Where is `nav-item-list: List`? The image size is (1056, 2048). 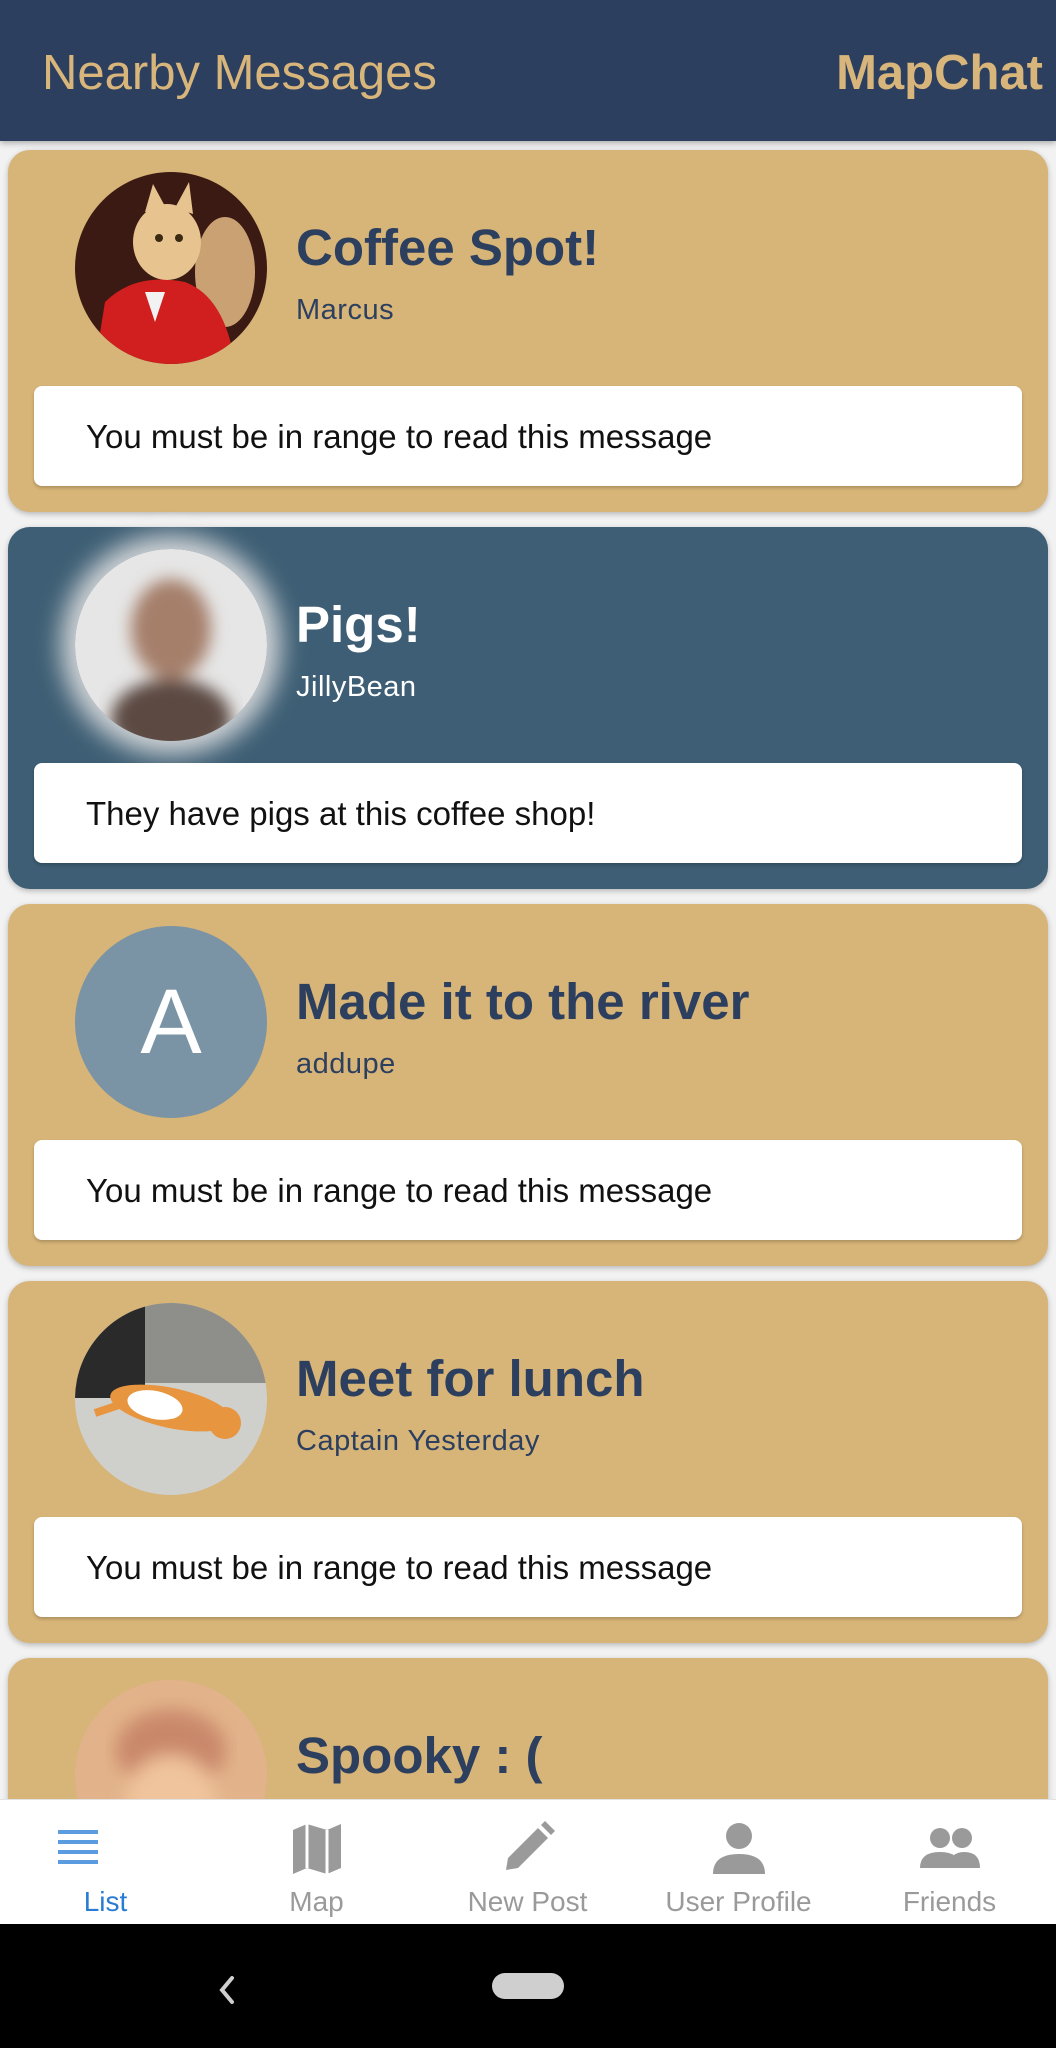
nav-item-list: List is located at coordinates (105, 1862).